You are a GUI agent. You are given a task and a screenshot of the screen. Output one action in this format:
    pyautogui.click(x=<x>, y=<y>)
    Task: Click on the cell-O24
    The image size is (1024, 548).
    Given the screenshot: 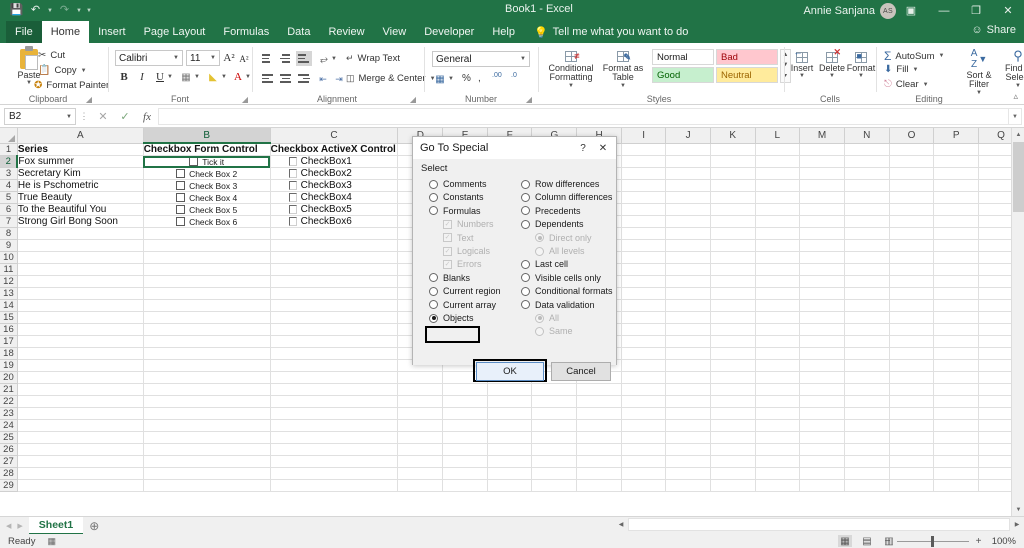 What is the action you would take?
    pyautogui.click(x=912, y=425)
    